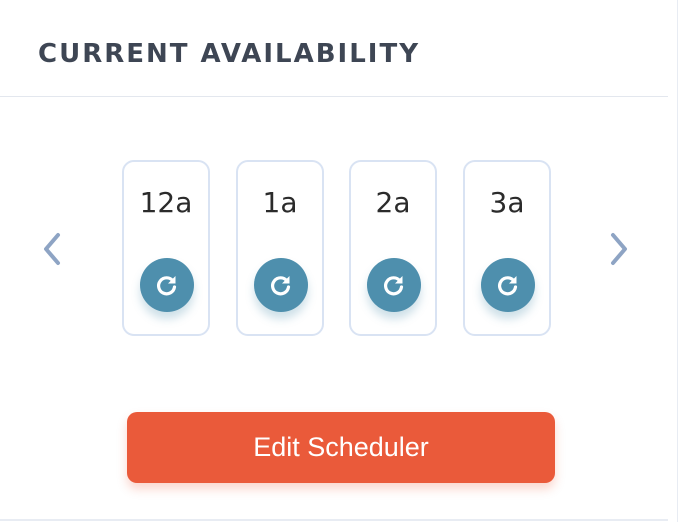 This screenshot has height=522, width=678. I want to click on time-slot-card: 2a, so click(393, 248).